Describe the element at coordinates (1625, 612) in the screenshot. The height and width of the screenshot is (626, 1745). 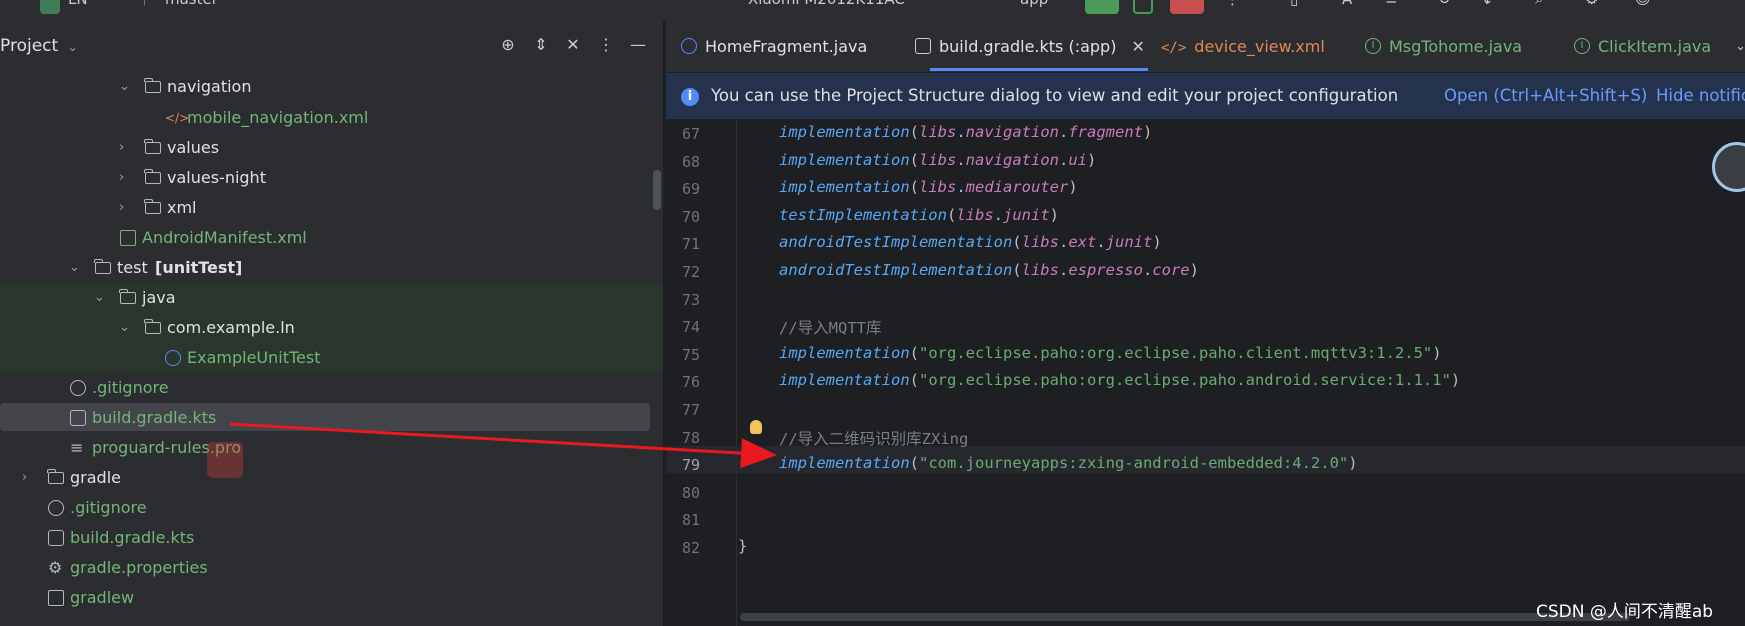
I see `watermark: CSDN @人间不清醒ab` at that location.